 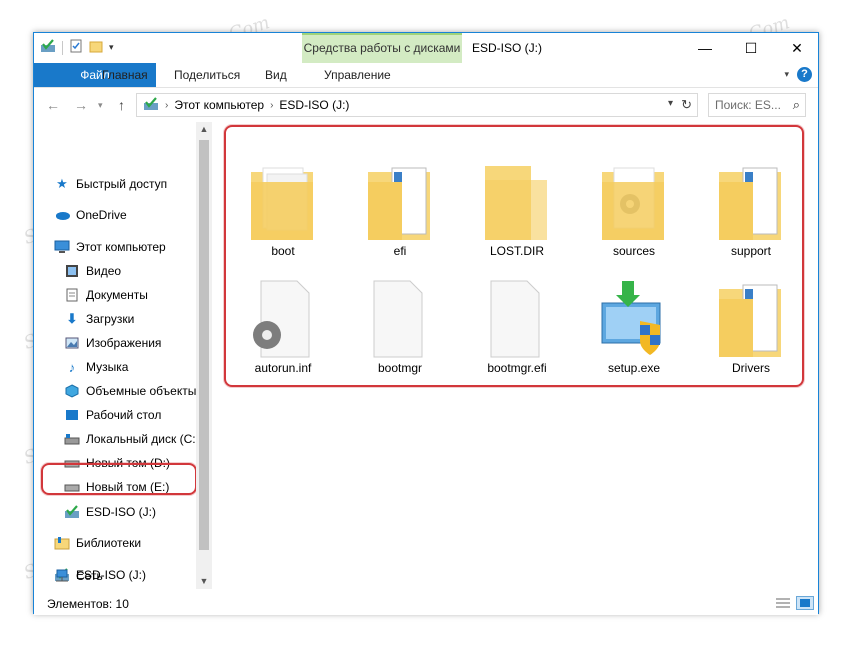 What do you see at coordinates (121, 247) in the screenshot?
I see `nav-item-label: Этот компьютер` at bounding box center [121, 247].